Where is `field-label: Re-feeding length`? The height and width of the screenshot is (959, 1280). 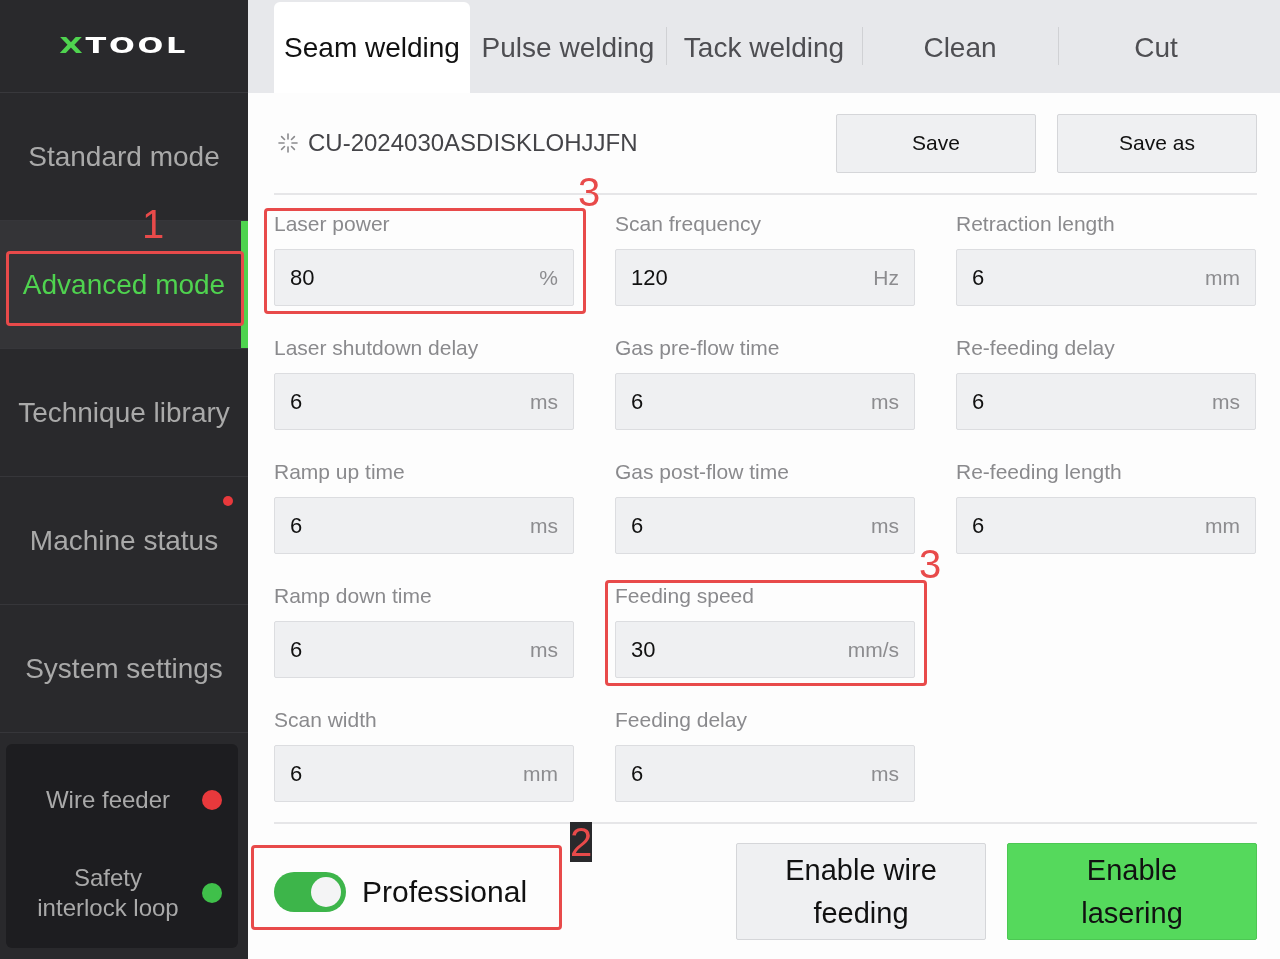 field-label: Re-feeding length is located at coordinates (1039, 472).